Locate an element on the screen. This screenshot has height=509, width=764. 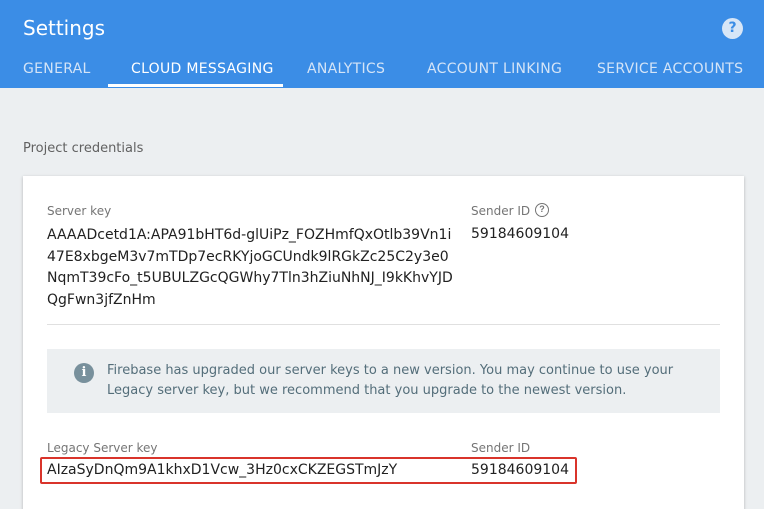
legacy-server-key-label: Legacy Server key is located at coordinates (102, 448).